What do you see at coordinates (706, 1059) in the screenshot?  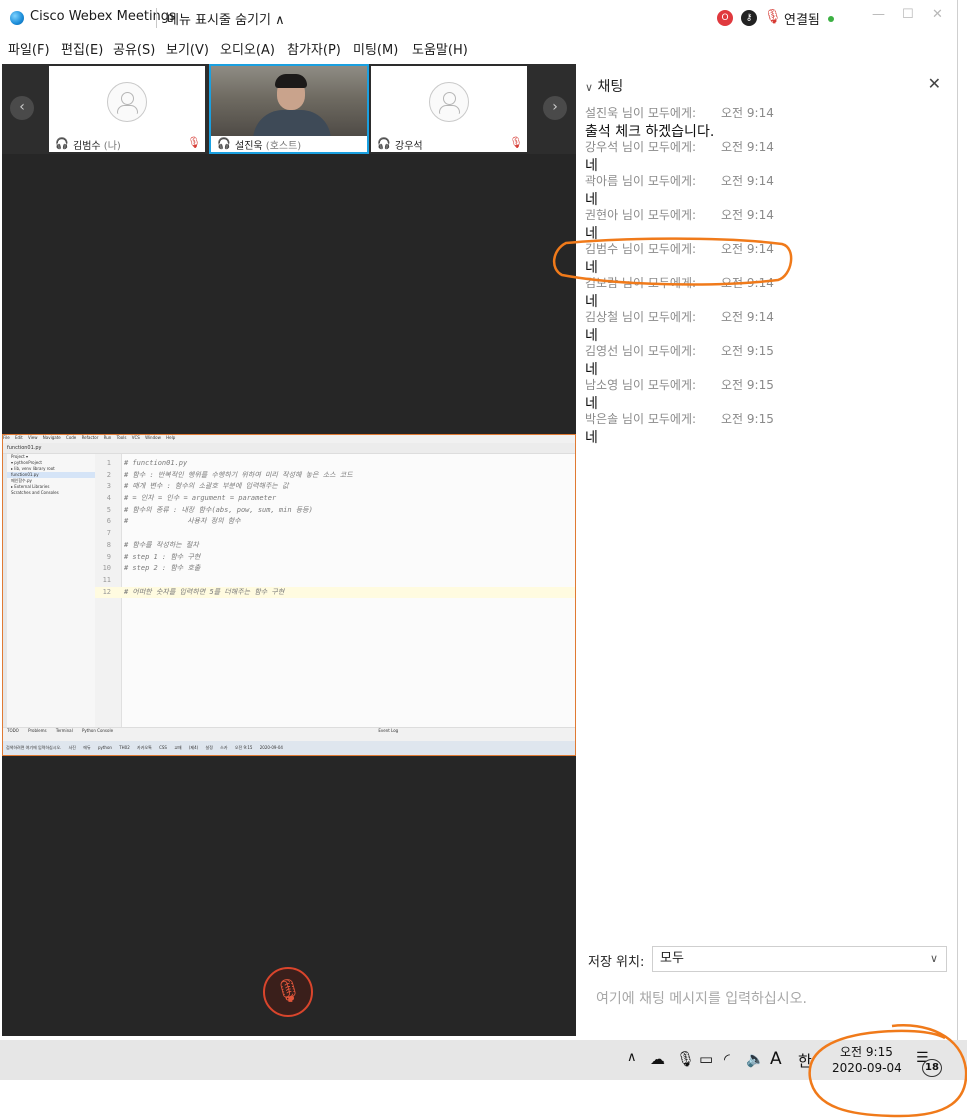 I see `battery-icon: ▭` at bounding box center [706, 1059].